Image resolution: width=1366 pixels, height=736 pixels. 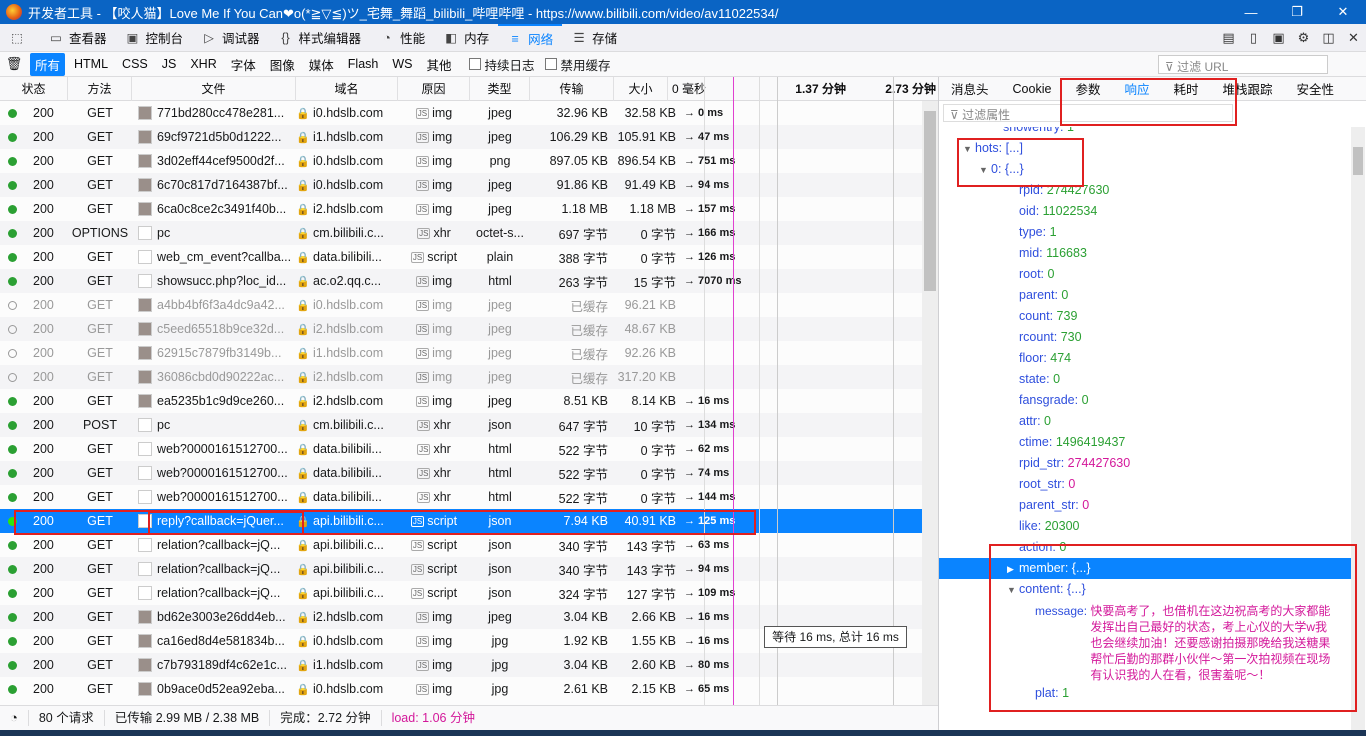 What do you see at coordinates (1145, 421) in the screenshot?
I see `tree-node: attr: 0` at bounding box center [1145, 421].